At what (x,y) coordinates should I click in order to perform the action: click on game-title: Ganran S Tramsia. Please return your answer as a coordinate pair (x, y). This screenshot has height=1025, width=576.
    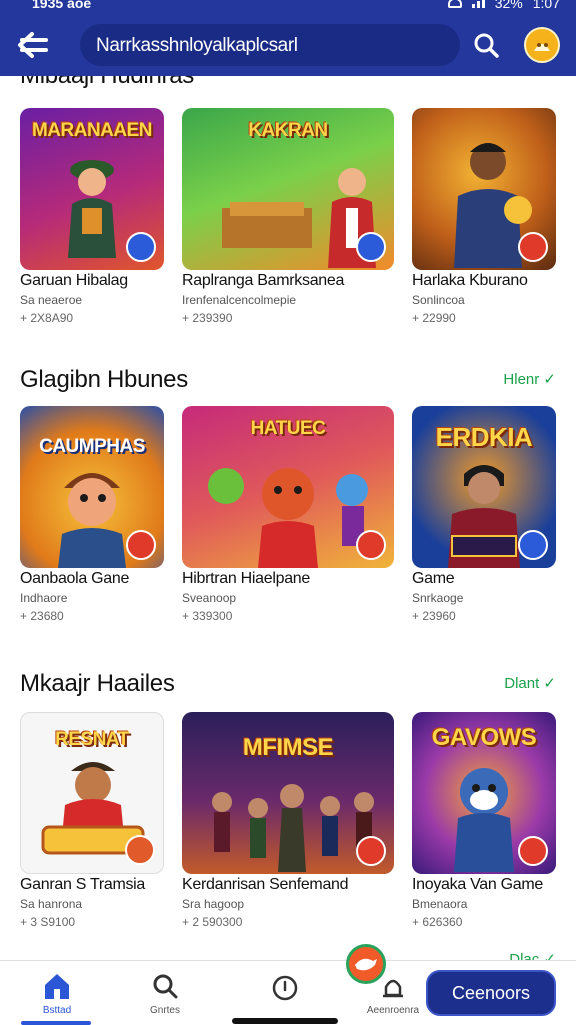
    Looking at the image, I should click on (83, 884).